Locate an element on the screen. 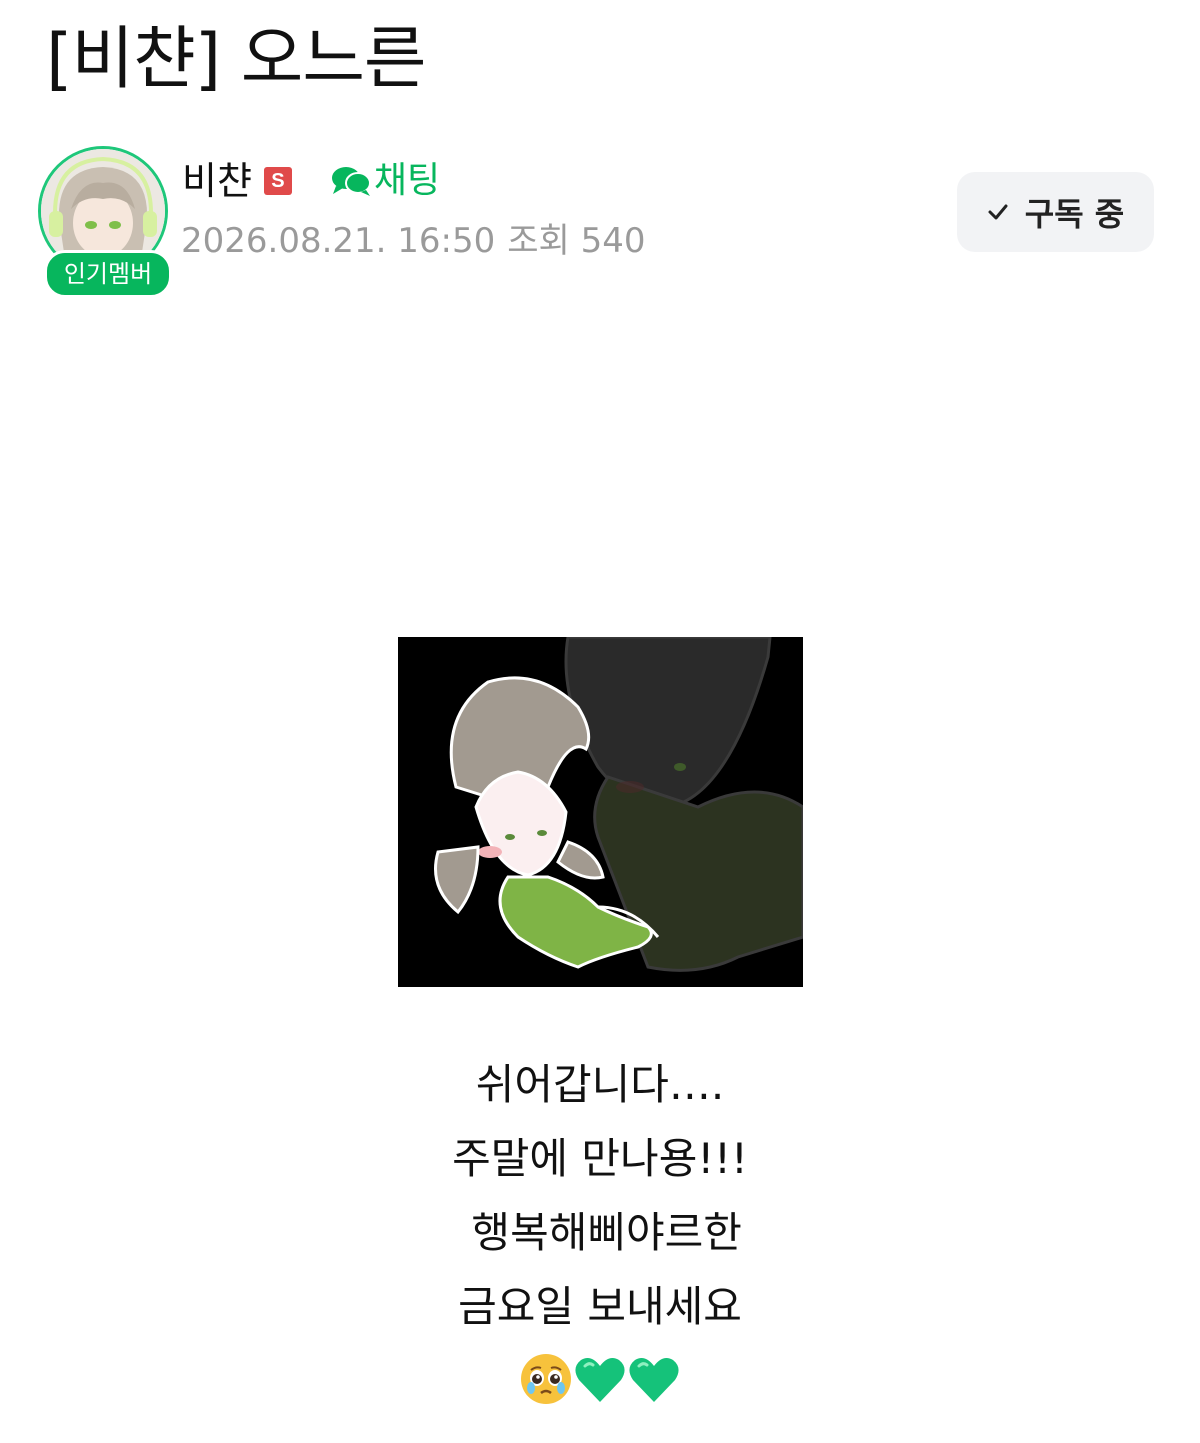  chat-bubble-icon is located at coordinates (351, 181).